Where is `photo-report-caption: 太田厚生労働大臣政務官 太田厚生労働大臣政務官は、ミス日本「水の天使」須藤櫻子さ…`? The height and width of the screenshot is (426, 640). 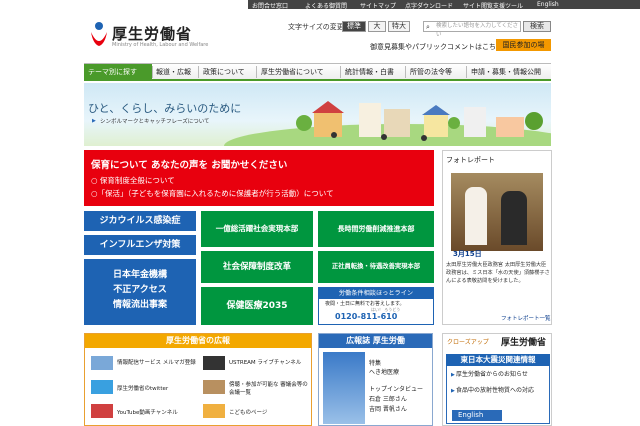
photo-report-caption: 太田厚生労働大臣政務官 太田厚生労働大臣政務官は、ミス日本「水の天使」須藤櫻子さ… is located at coordinates (498, 273).